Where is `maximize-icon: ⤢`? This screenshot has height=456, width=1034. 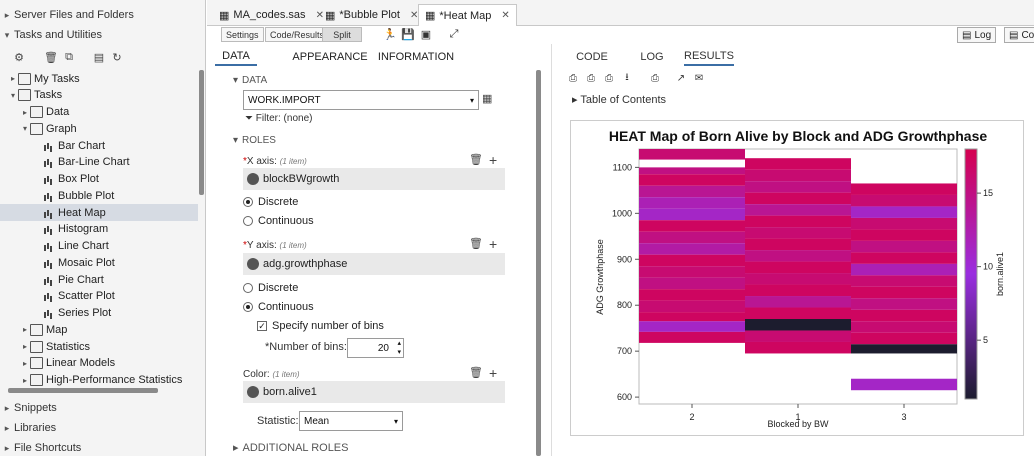
maximize-icon: ⤢ is located at coordinates (454, 34).